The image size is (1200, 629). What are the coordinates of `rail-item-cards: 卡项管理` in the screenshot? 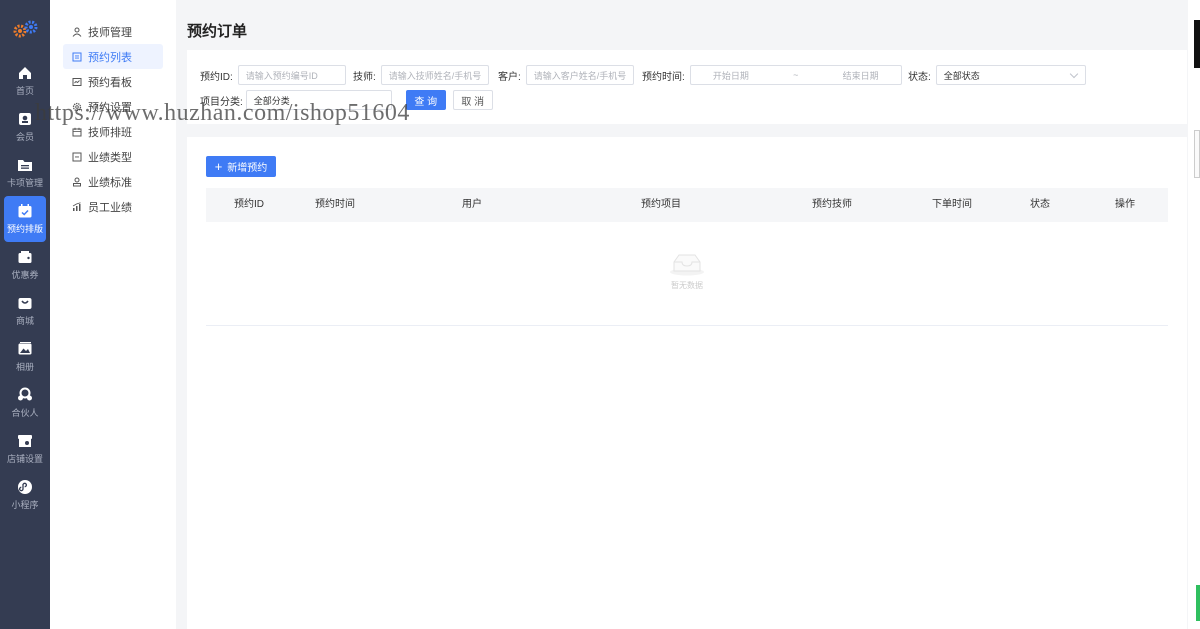 It's located at (25, 173).